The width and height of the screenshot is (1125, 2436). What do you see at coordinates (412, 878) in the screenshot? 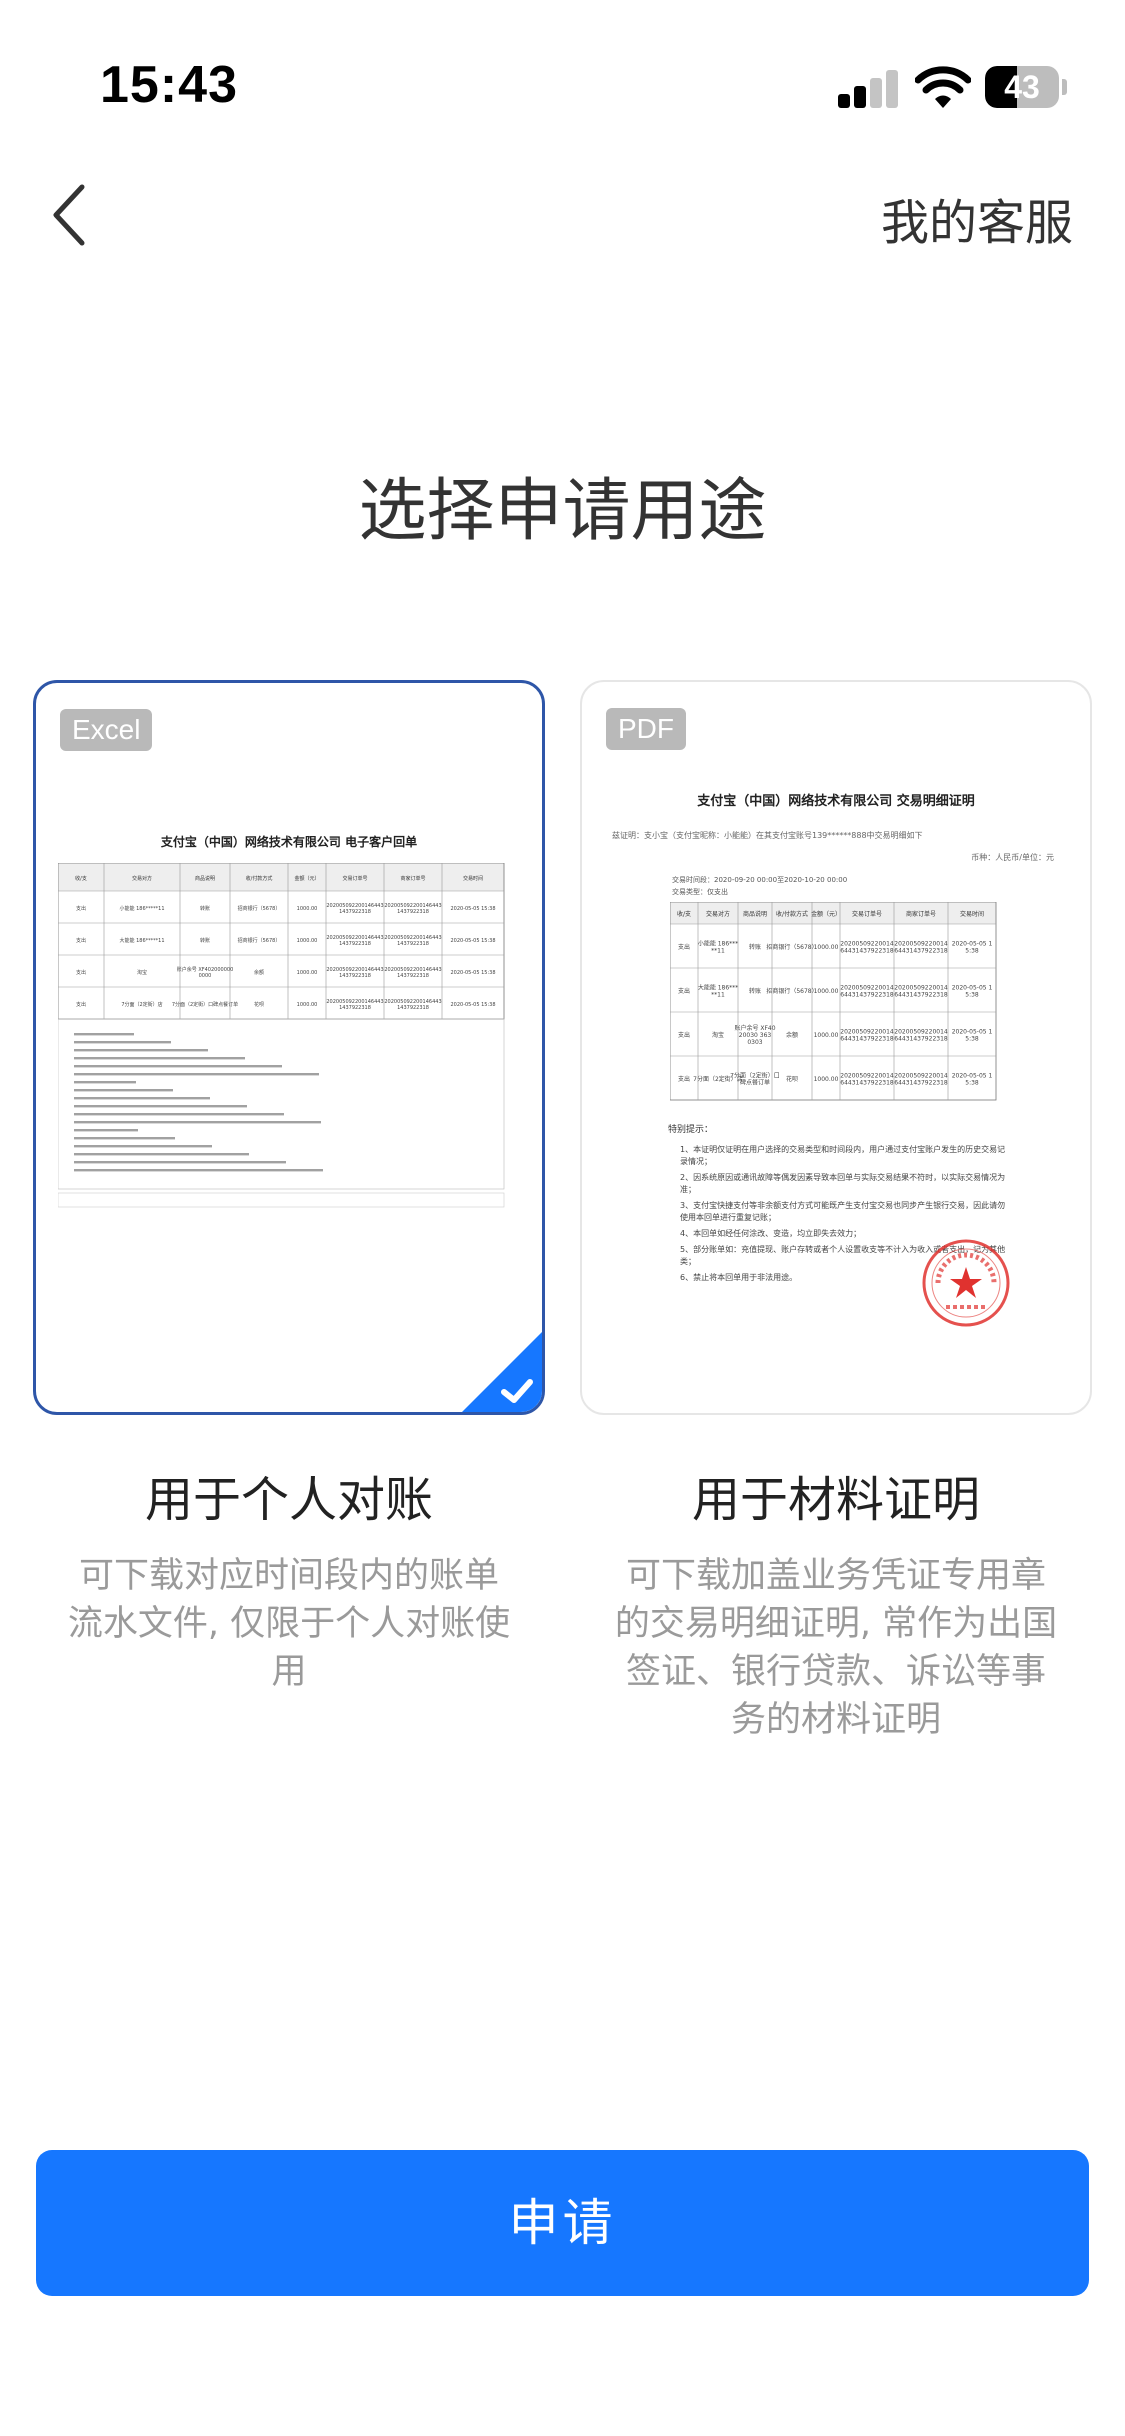
I see `table-header-cell: 商家订单号` at bounding box center [412, 878].